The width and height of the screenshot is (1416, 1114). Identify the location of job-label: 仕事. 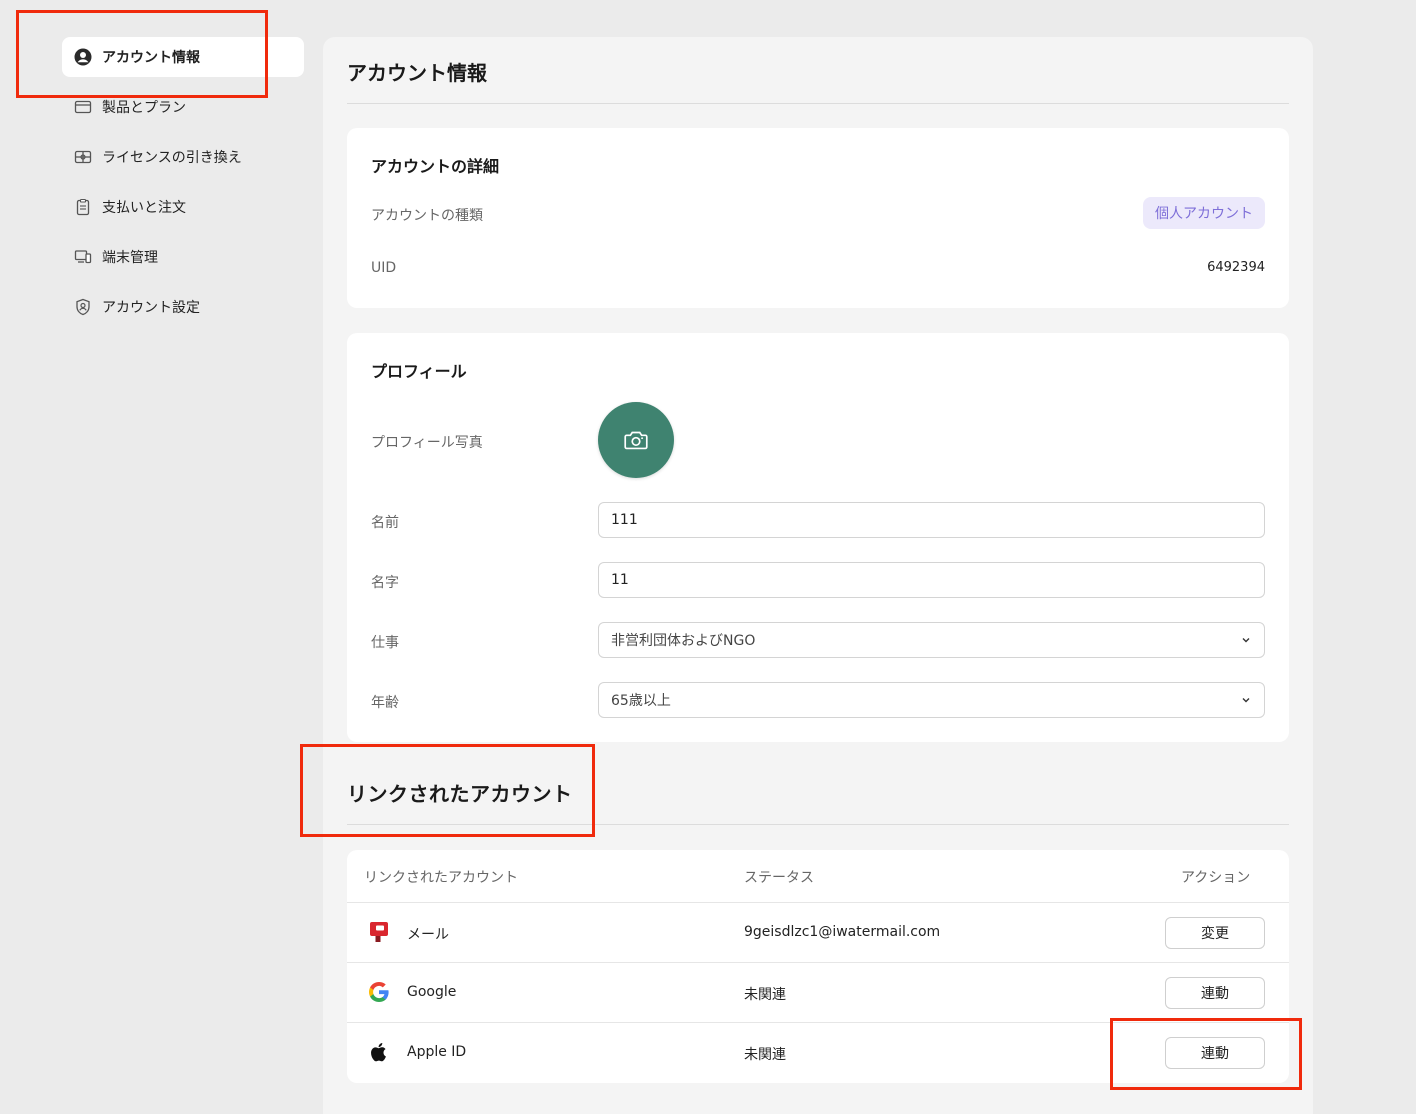
(385, 643).